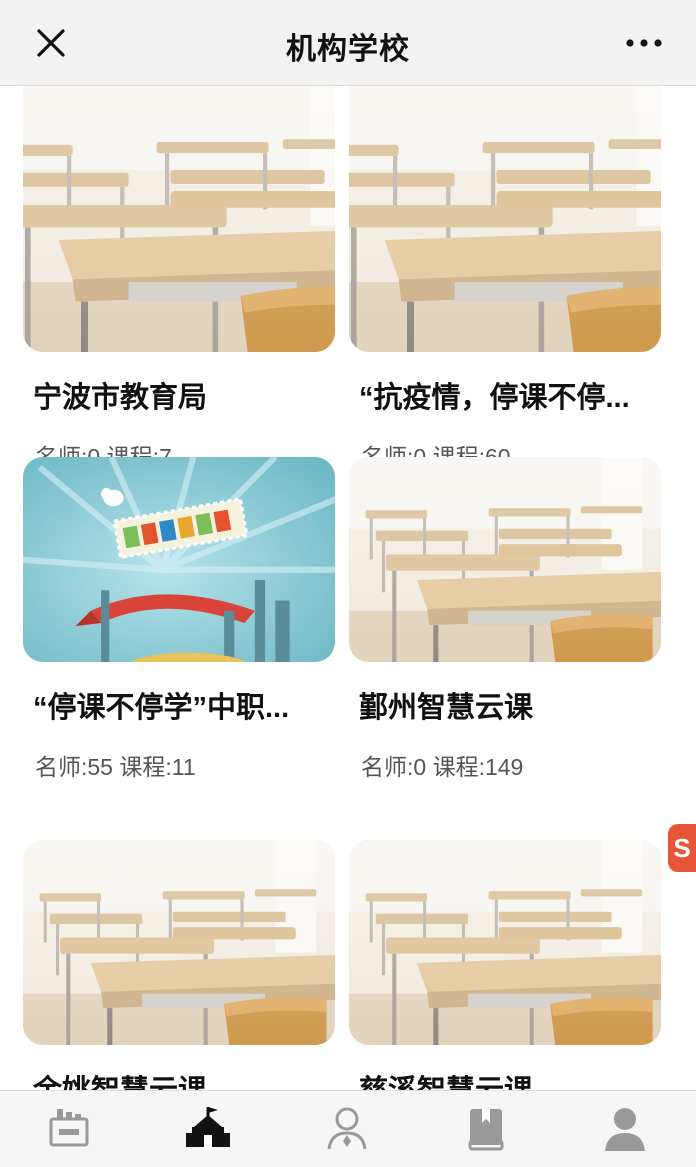 This screenshot has height=1167, width=696. I want to click on institution-name: 宁波市教育局, so click(120, 398).